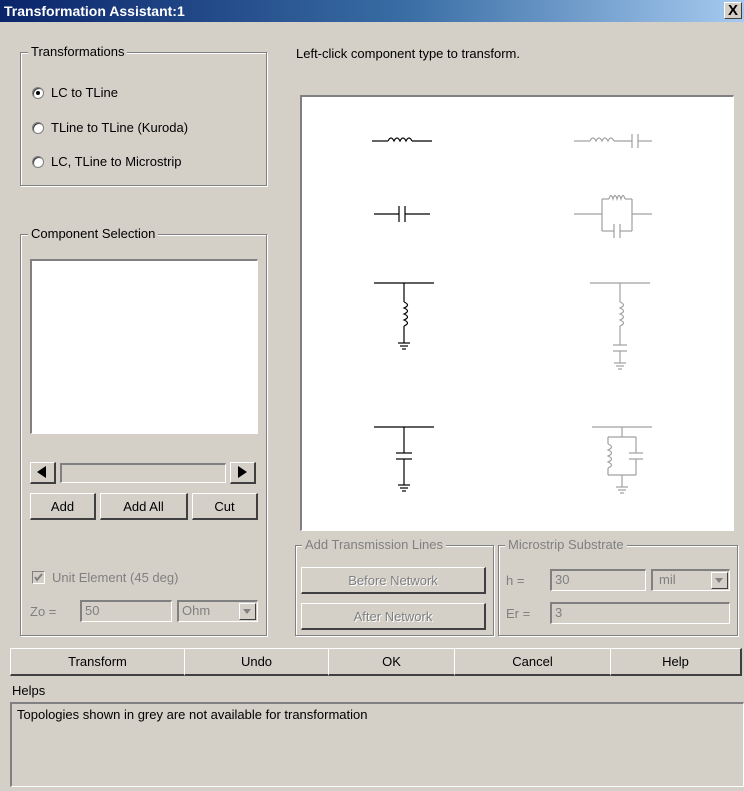 This screenshot has width=744, height=791. What do you see at coordinates (43, 611) in the screenshot?
I see `zo-label: Zo =` at bounding box center [43, 611].